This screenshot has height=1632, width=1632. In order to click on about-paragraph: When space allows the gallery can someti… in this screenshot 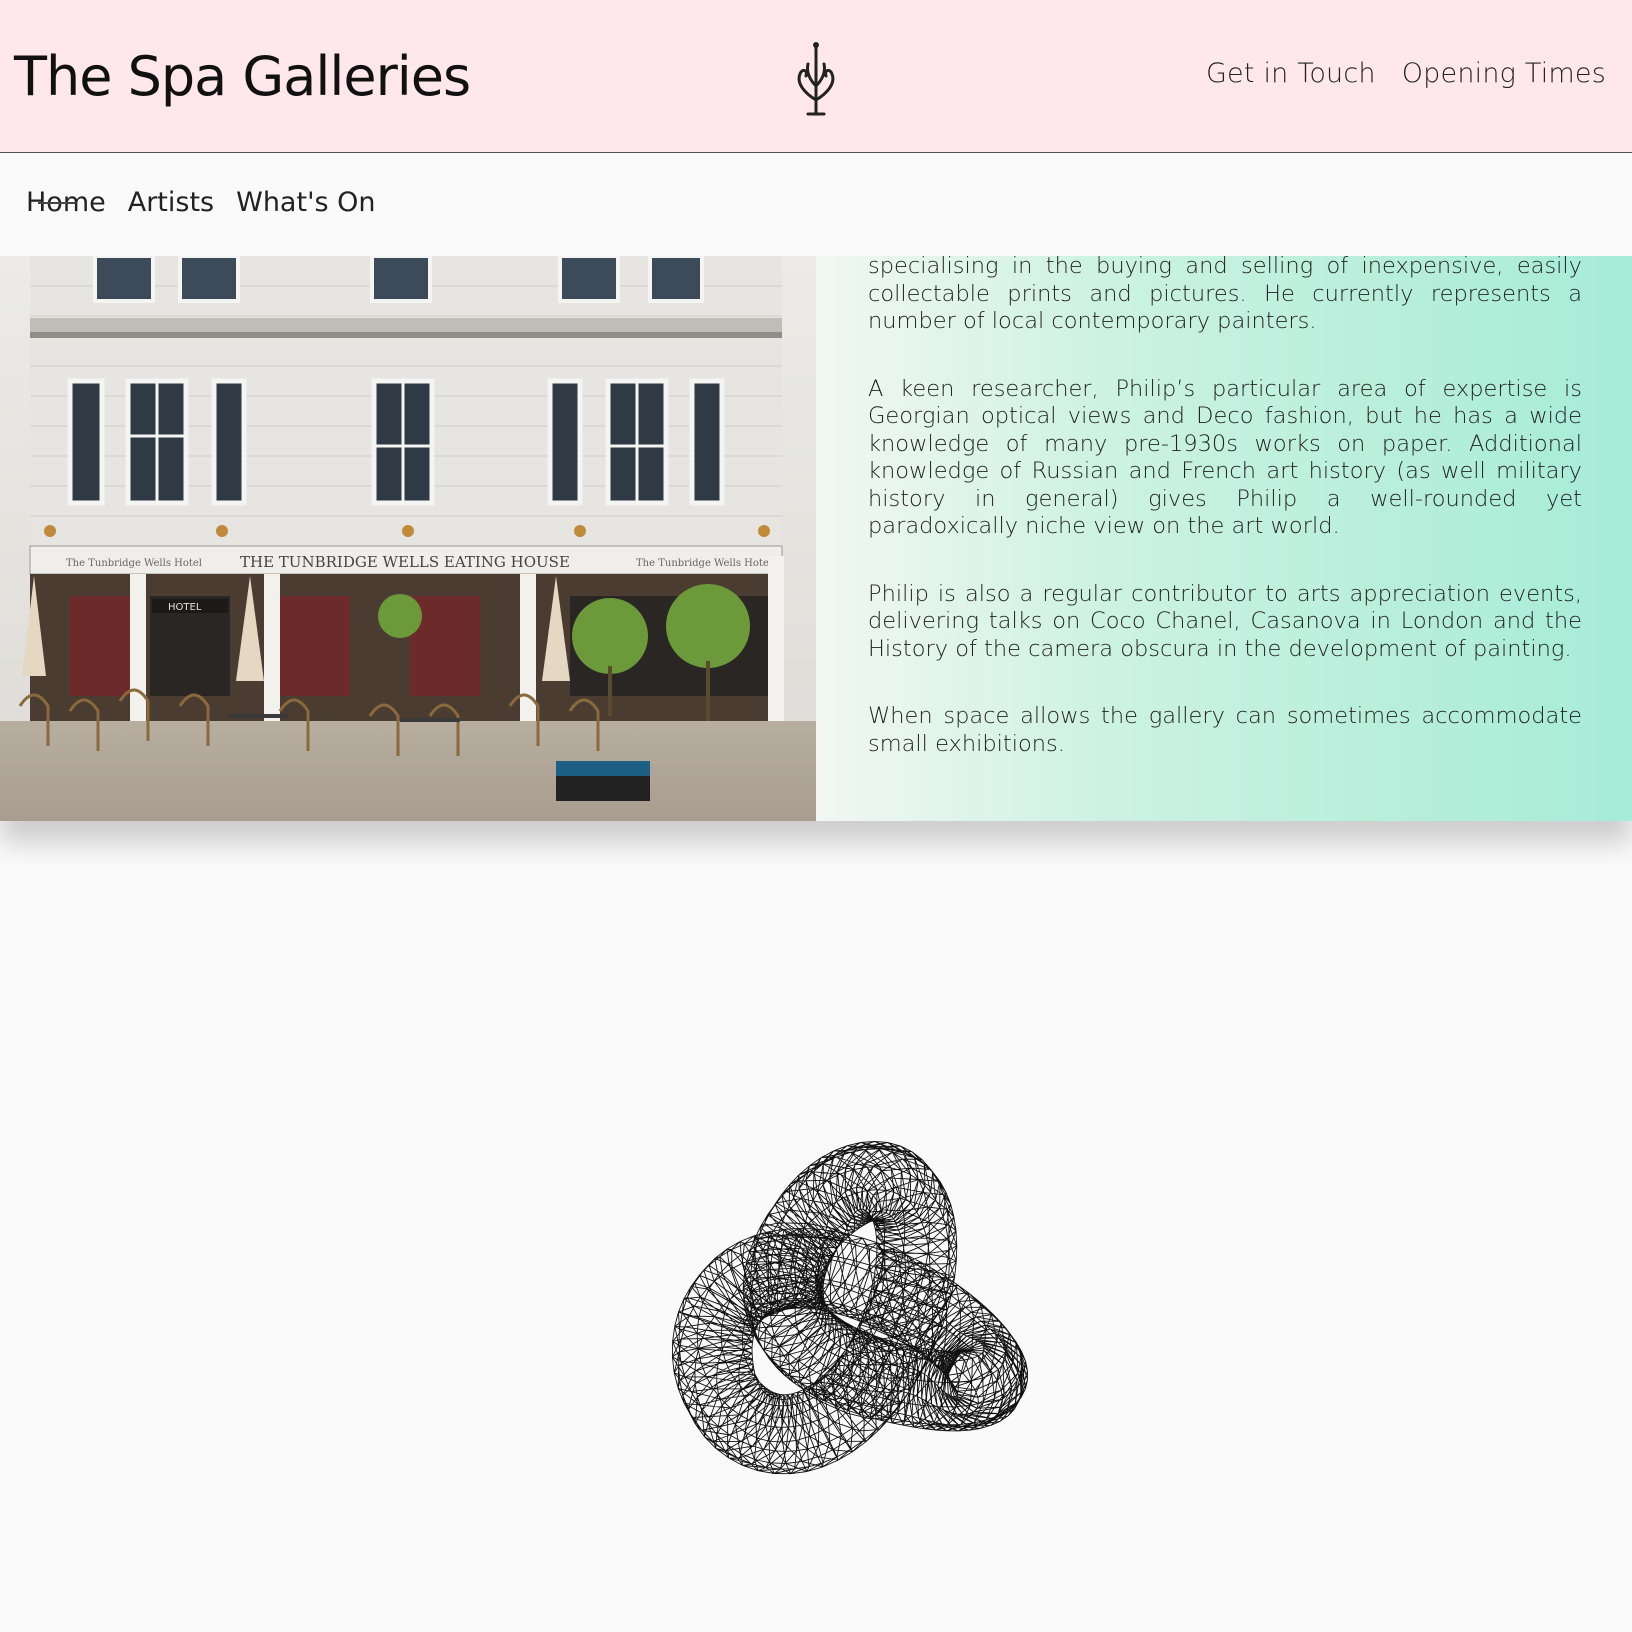, I will do `click(1225, 730)`.